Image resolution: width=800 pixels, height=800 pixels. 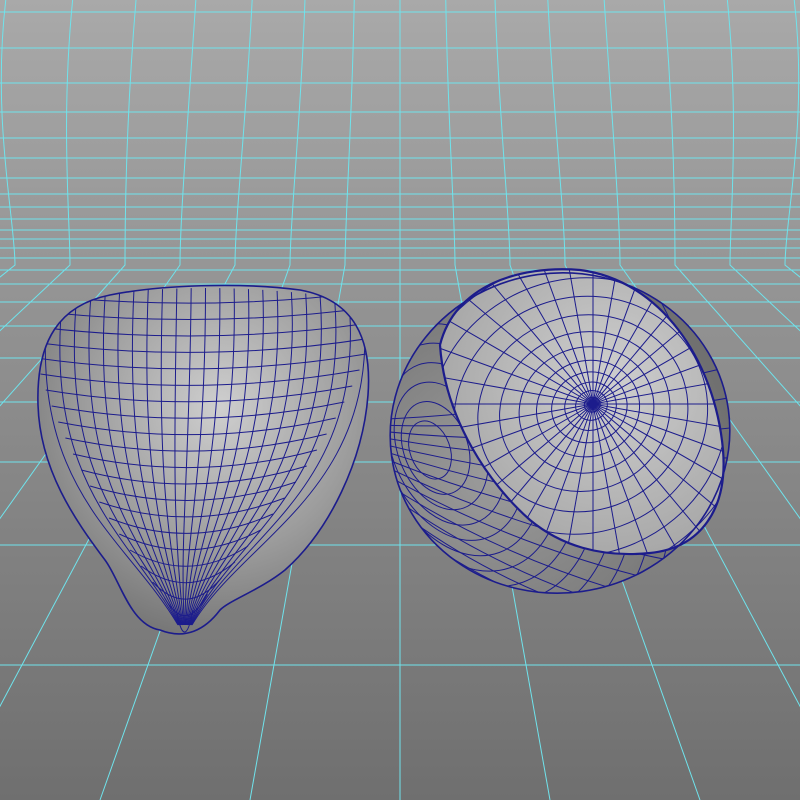 I want to click on fruit-half-cut-core, so click(x=593, y=404).